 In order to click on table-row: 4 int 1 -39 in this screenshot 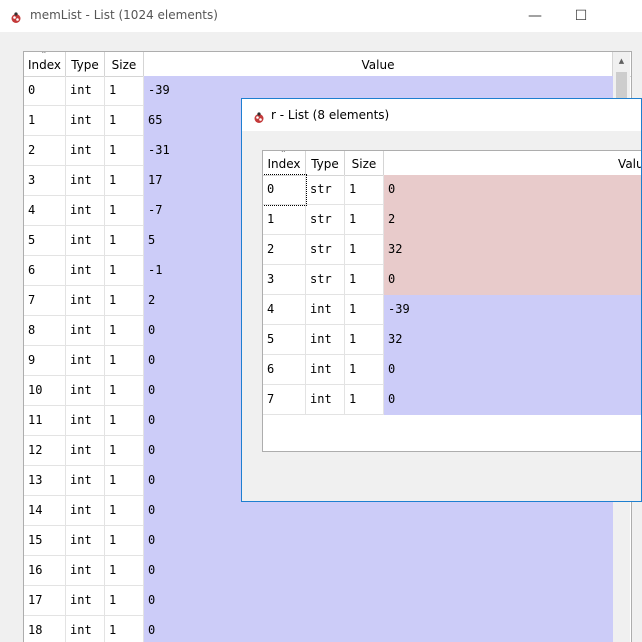, I will do `click(452, 310)`.